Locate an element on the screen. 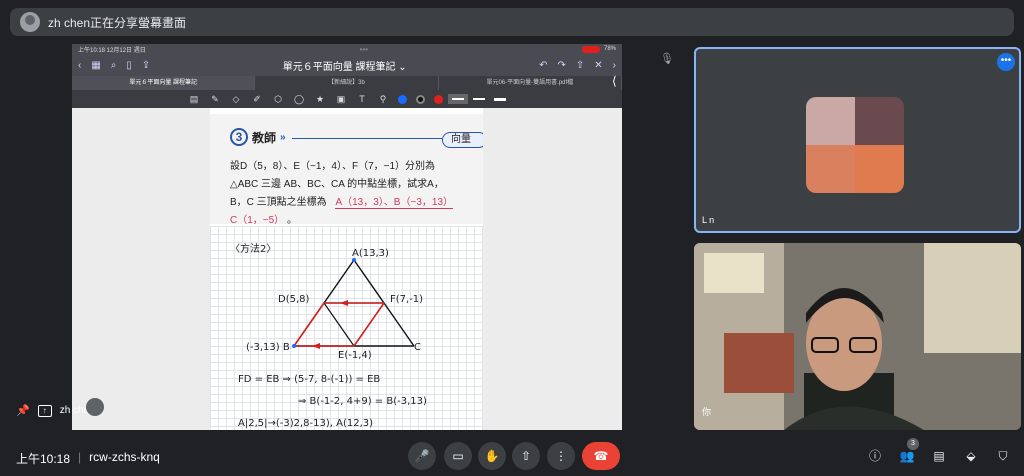 The width and height of the screenshot is (1024, 476). participant-1-name: L n is located at coordinates (708, 220).